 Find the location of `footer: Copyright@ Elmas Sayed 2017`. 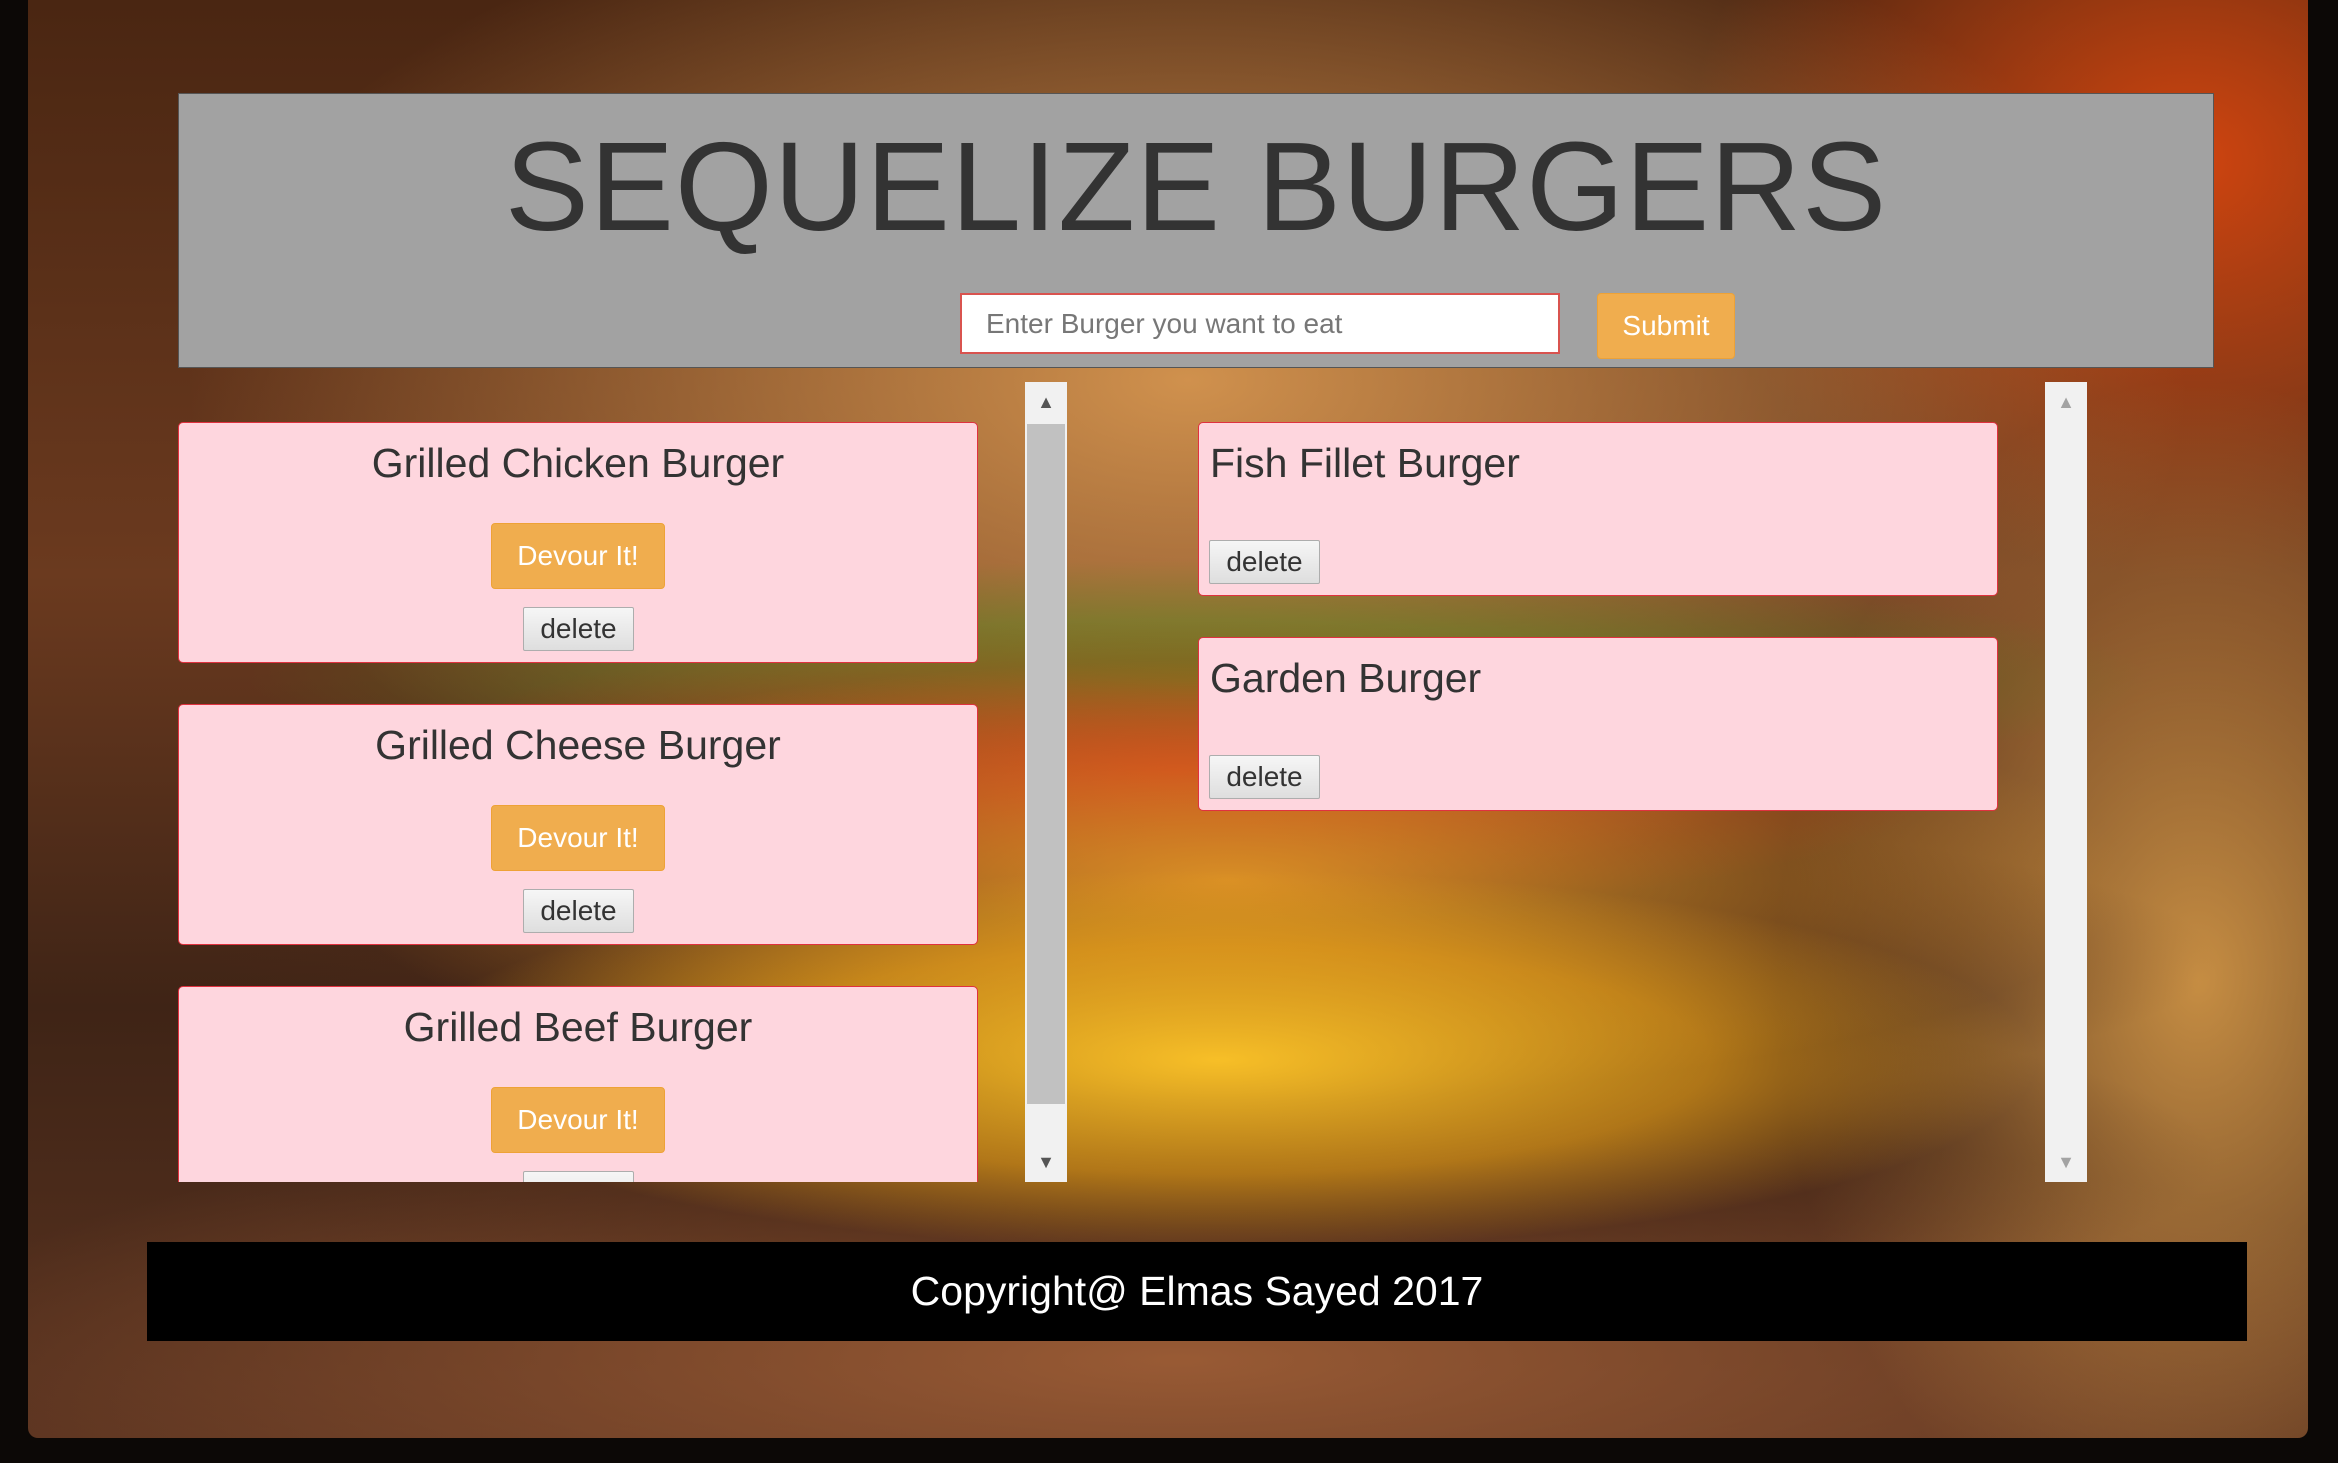

footer: Copyright@ Elmas Sayed 2017 is located at coordinates (1197, 1291).